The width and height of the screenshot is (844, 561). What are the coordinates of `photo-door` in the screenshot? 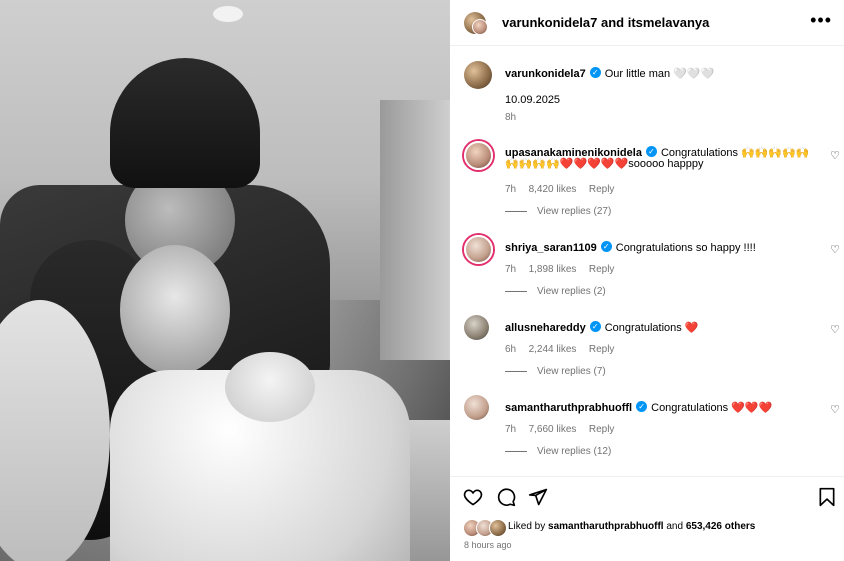 It's located at (415, 230).